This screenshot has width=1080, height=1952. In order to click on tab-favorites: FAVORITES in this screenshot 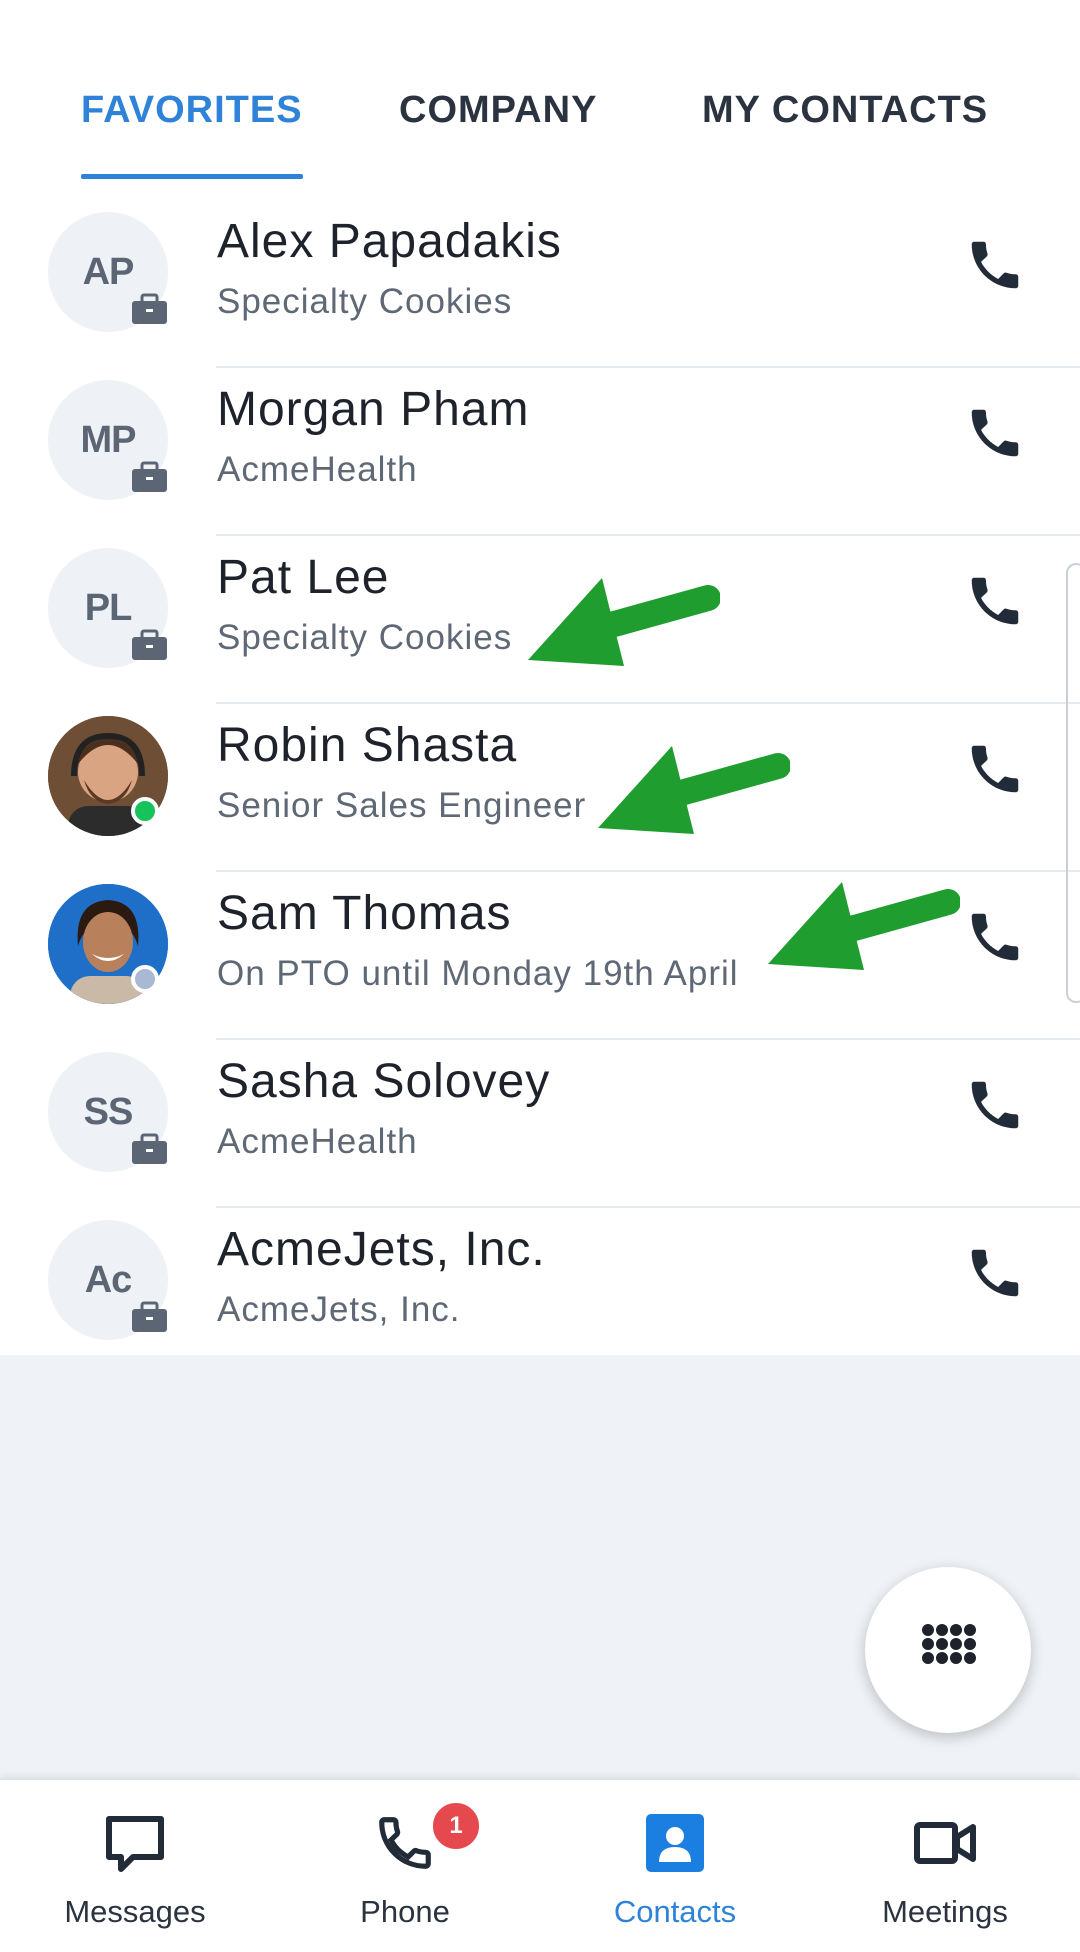, I will do `click(192, 110)`.